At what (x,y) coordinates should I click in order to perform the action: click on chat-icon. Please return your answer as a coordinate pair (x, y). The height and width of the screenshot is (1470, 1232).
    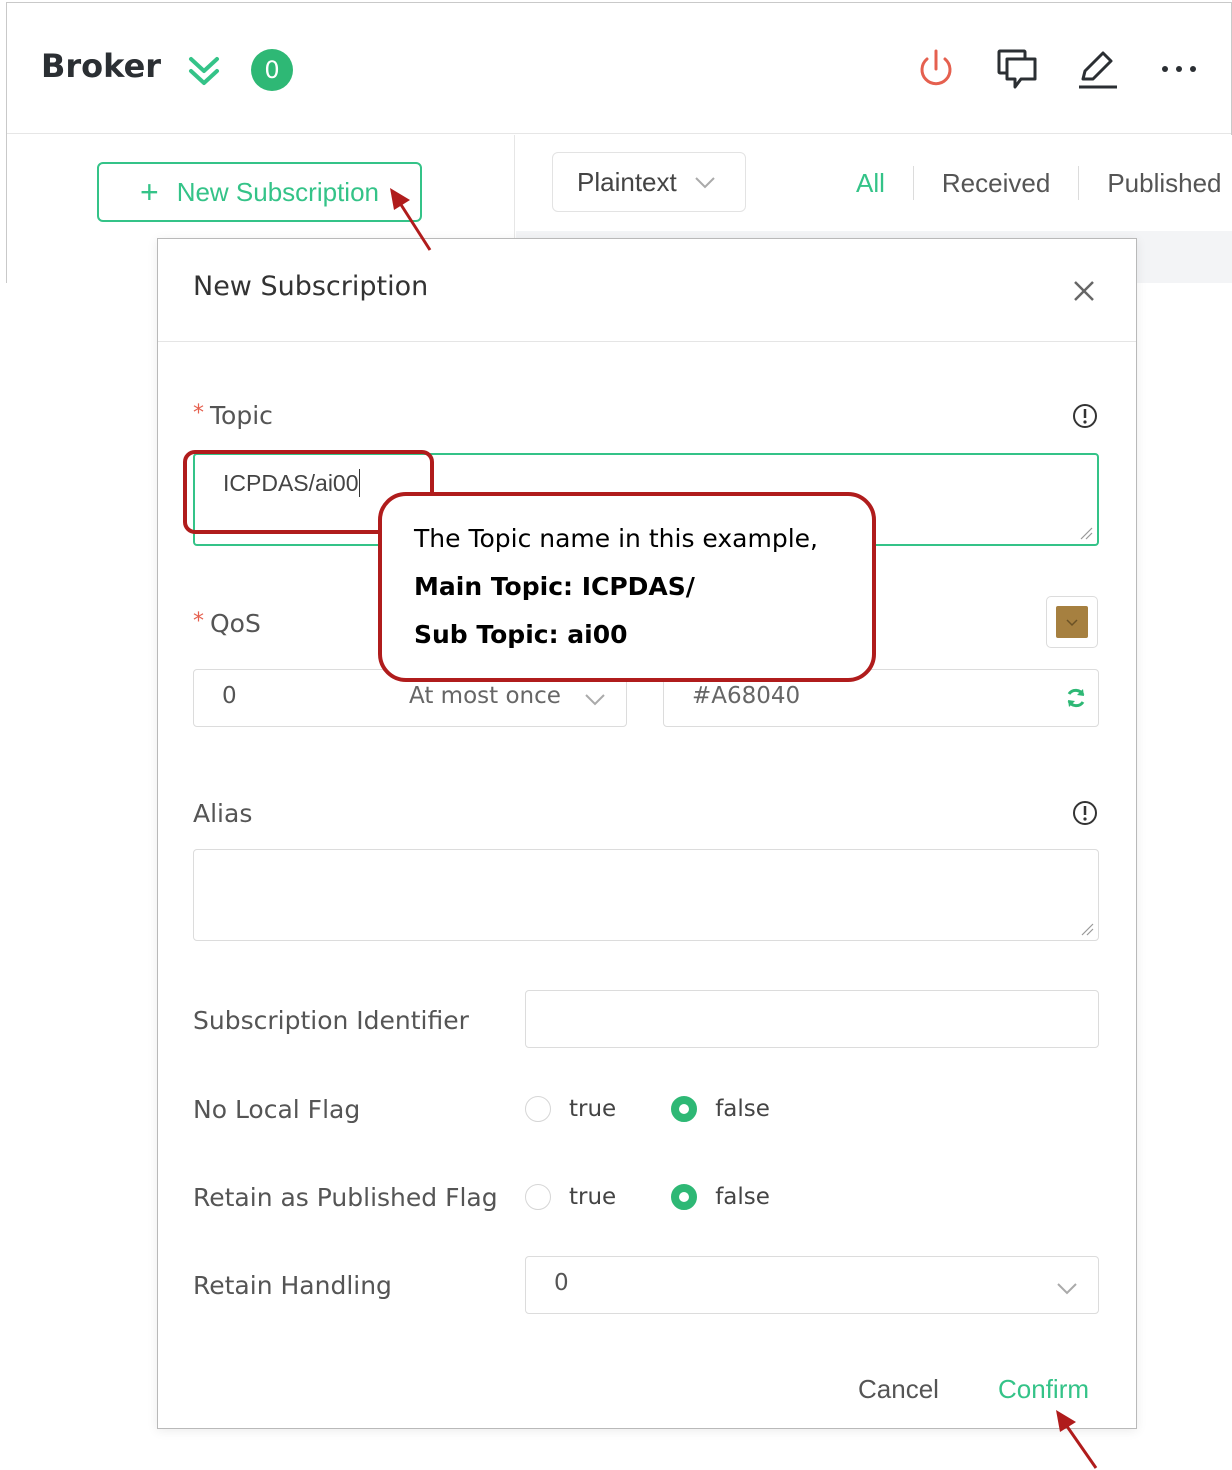
    Looking at the image, I should click on (1017, 69).